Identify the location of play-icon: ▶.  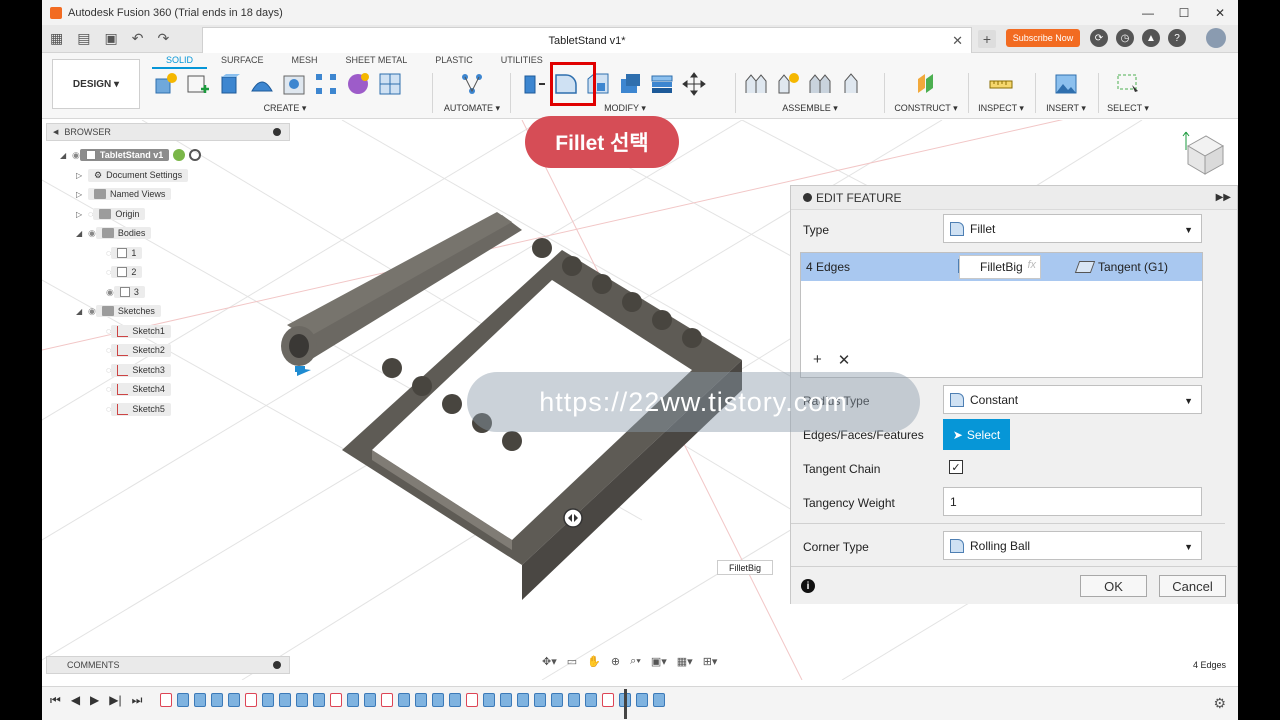
(94, 700).